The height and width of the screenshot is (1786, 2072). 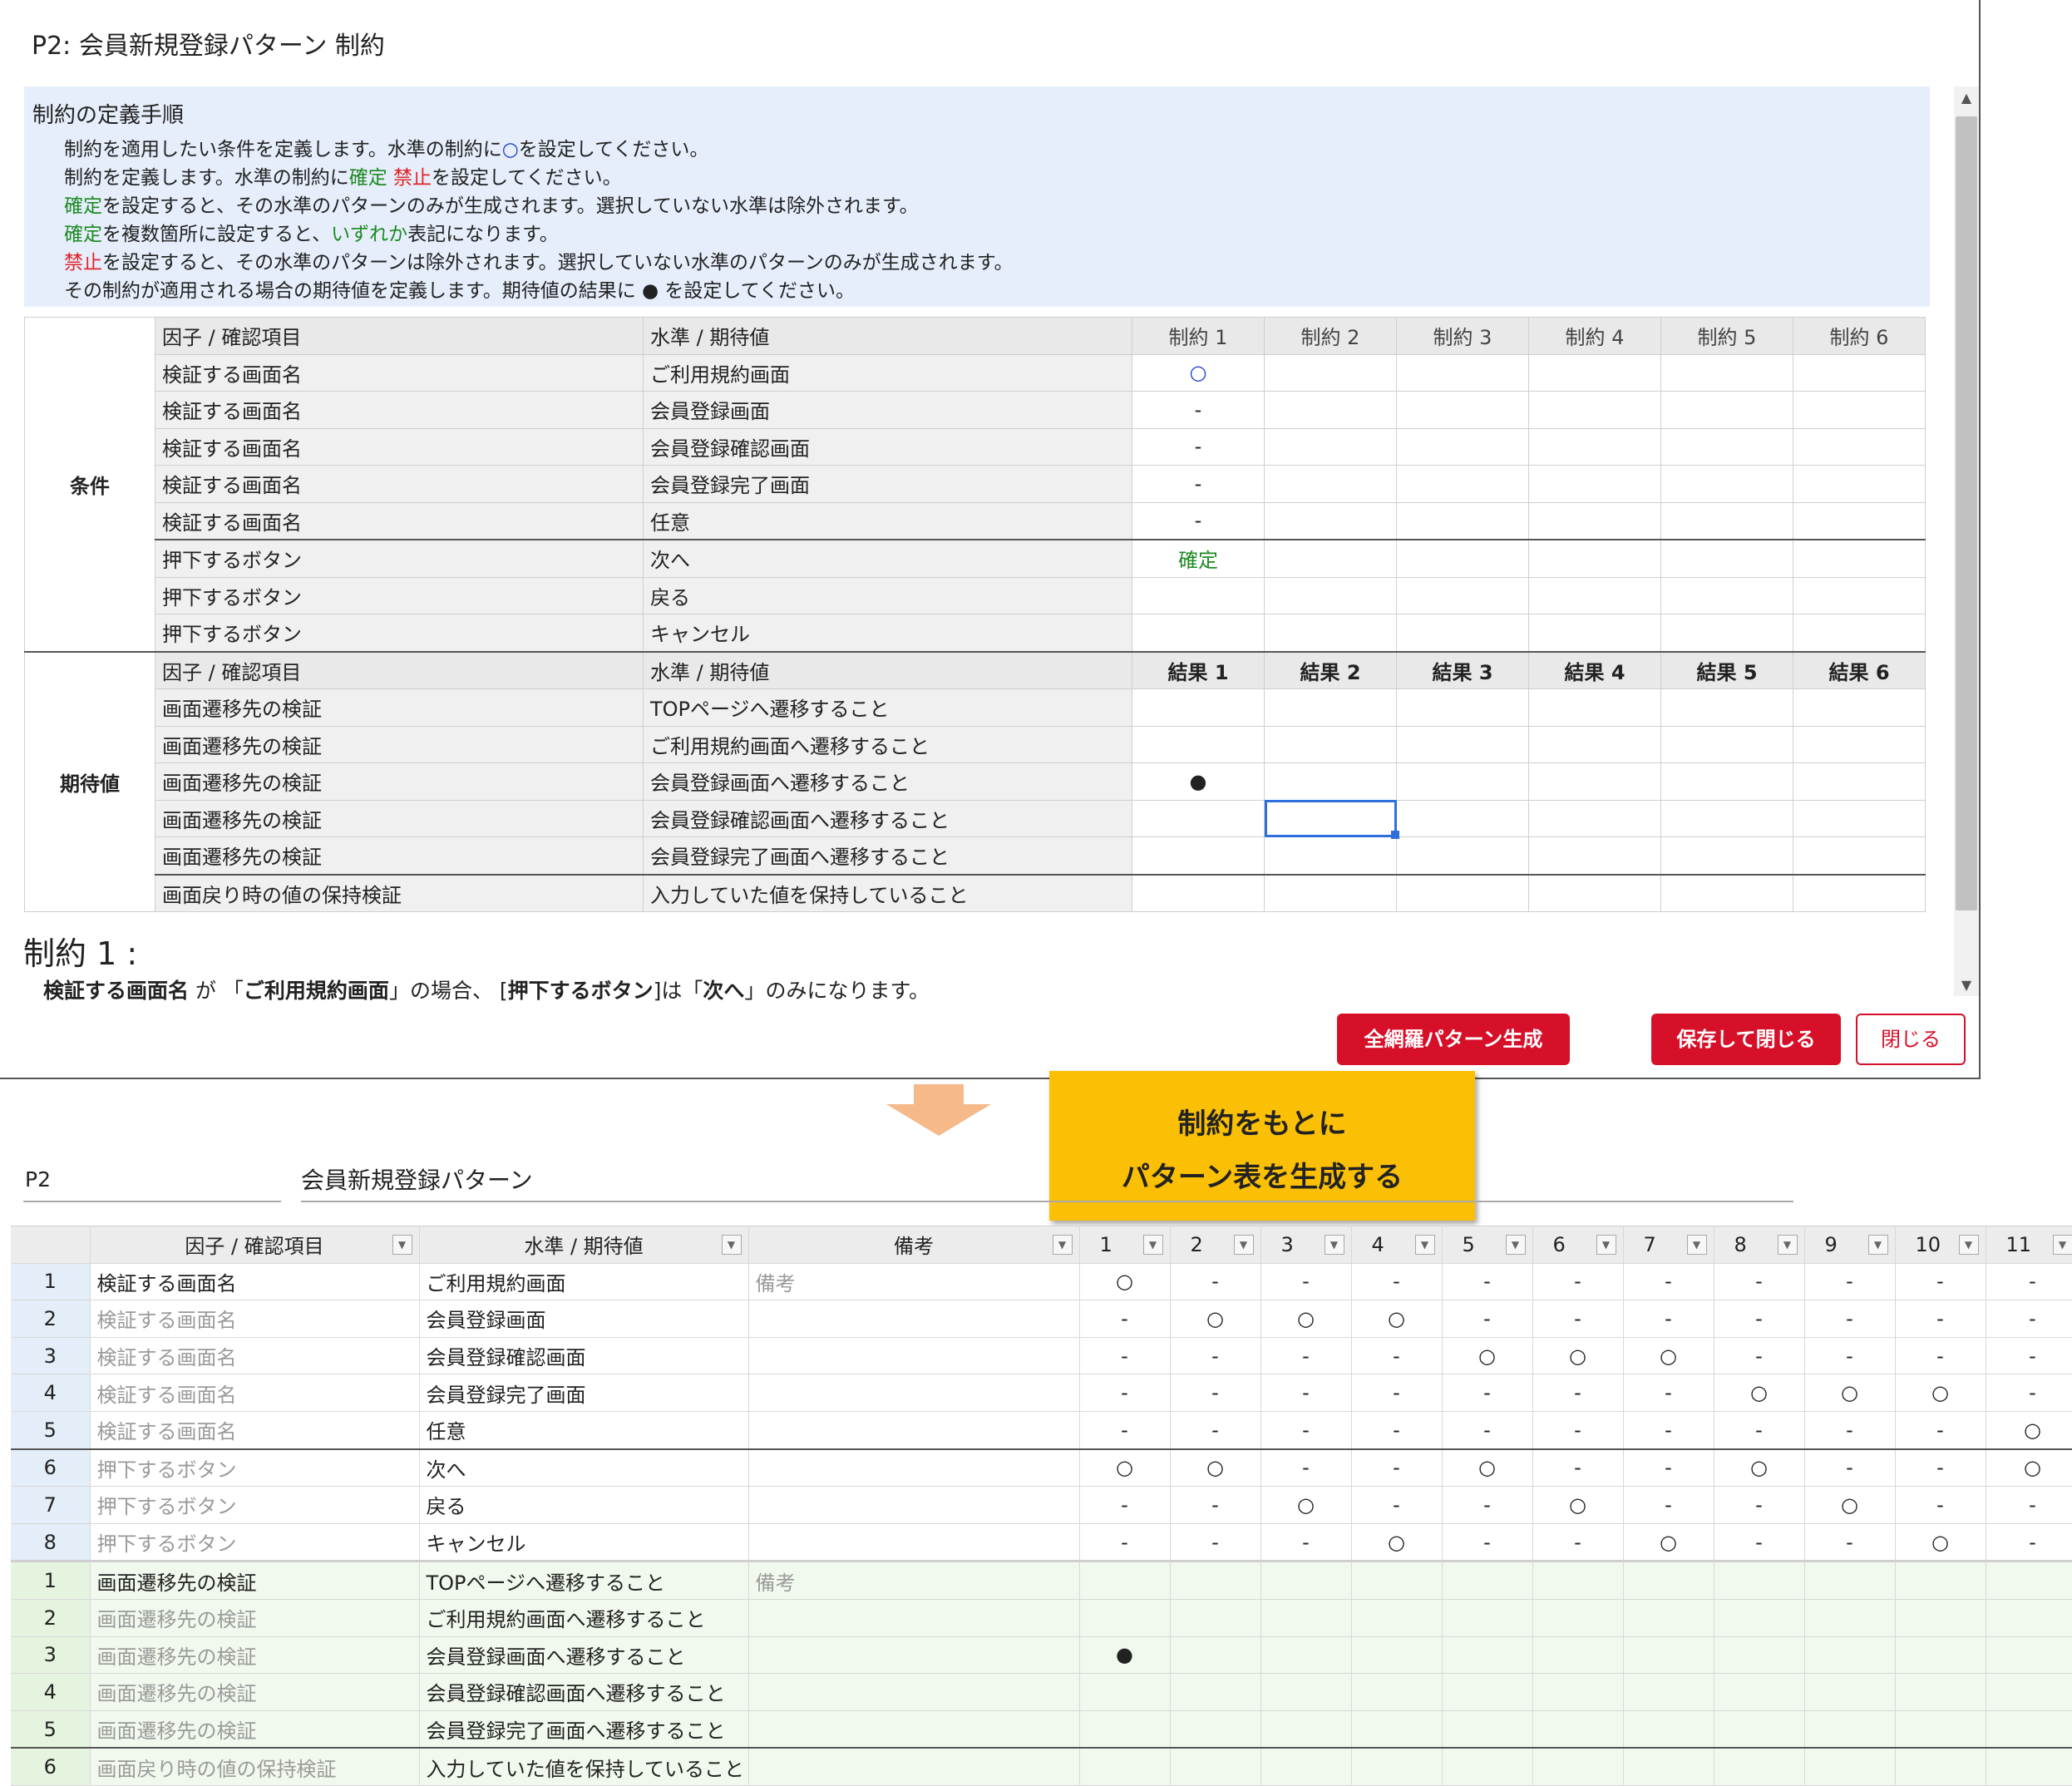 I want to click on header-pattern-2: 2▼, so click(x=1215, y=1245).